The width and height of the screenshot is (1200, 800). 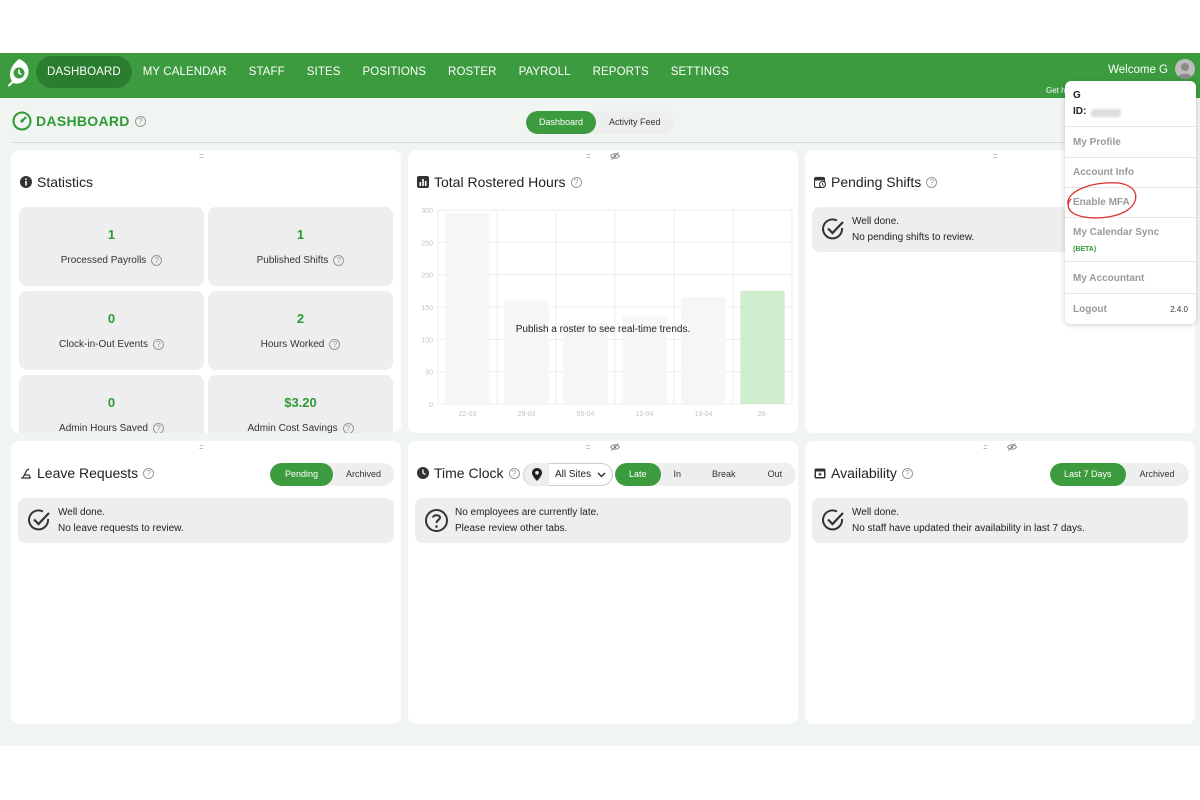 What do you see at coordinates (561, 122) in the screenshot?
I see `toggle-dashboard: Dashboard` at bounding box center [561, 122].